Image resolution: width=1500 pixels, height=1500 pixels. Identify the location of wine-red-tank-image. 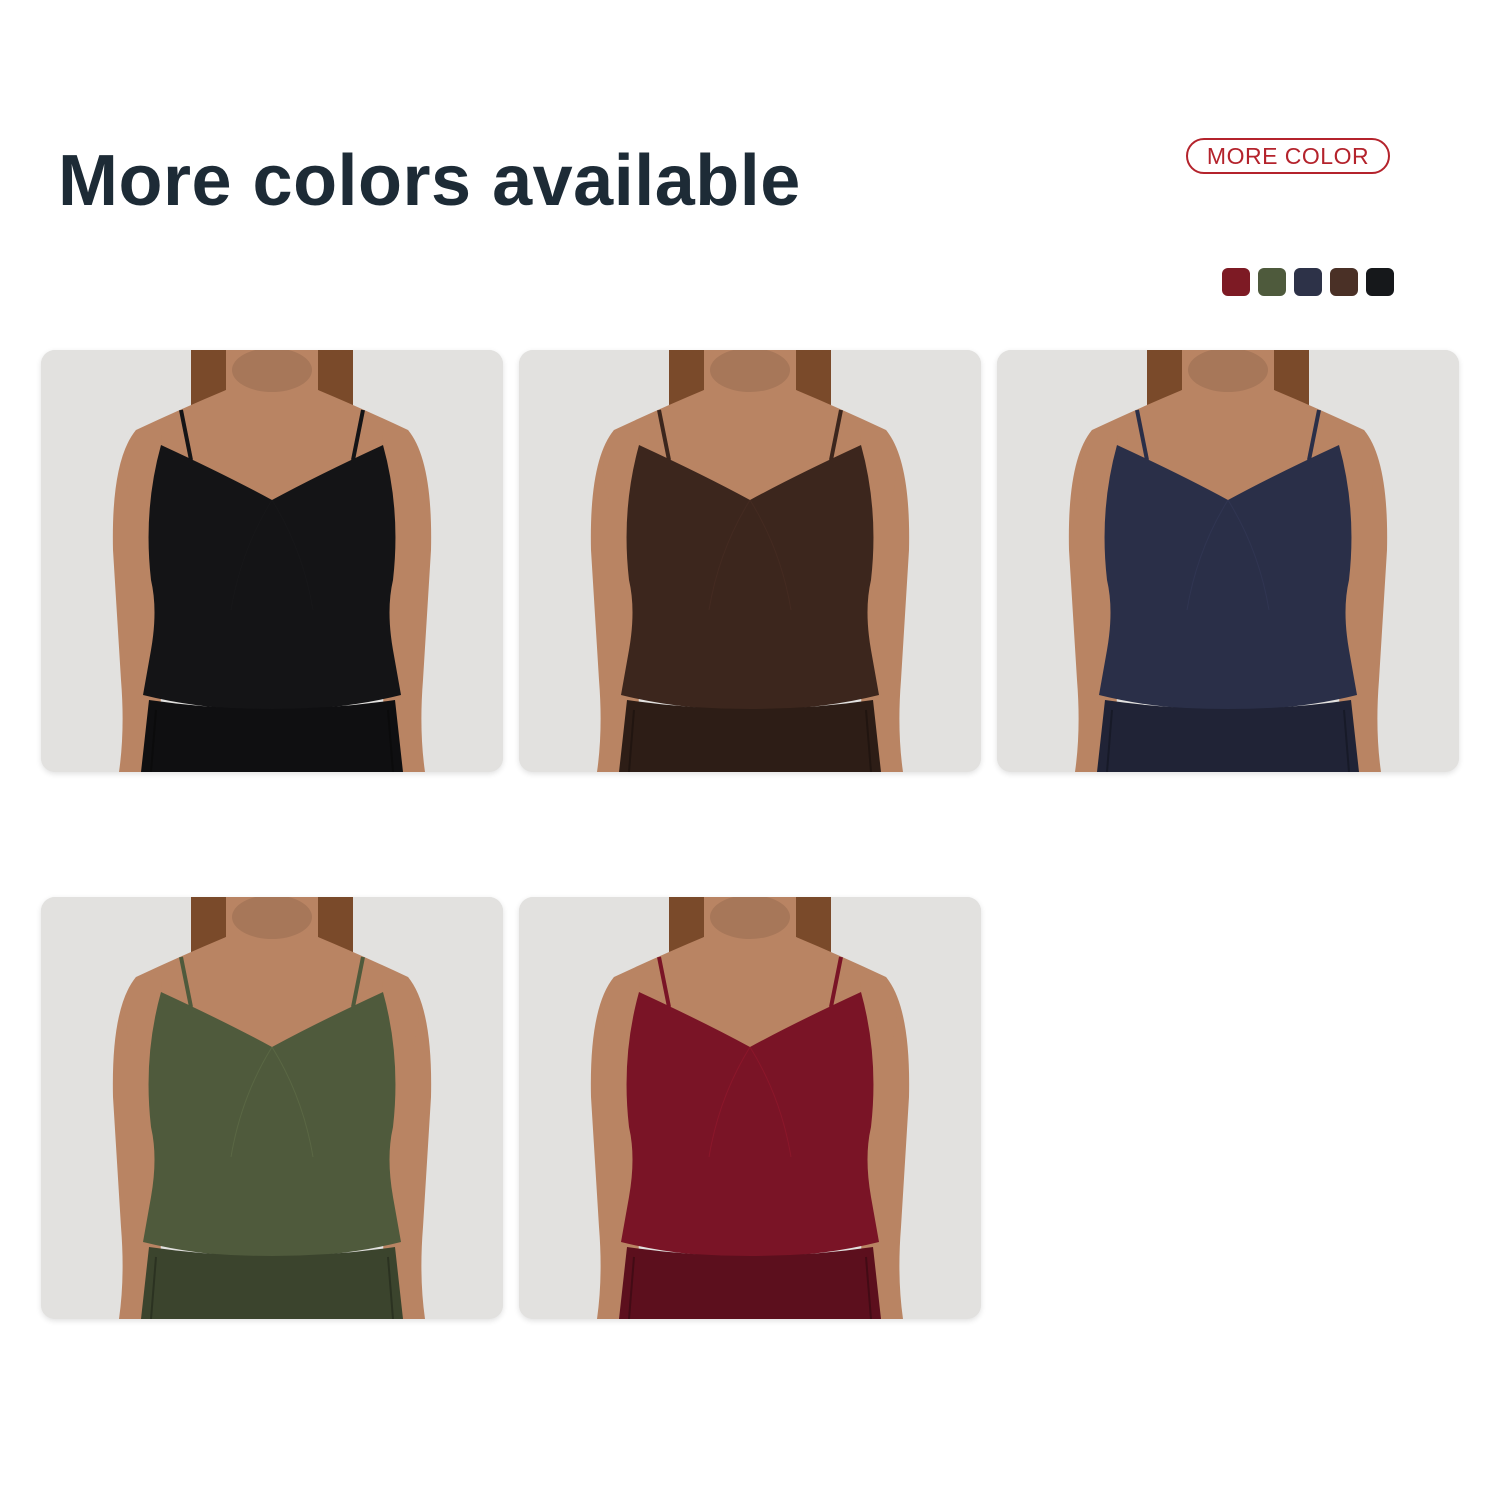
(750, 1108).